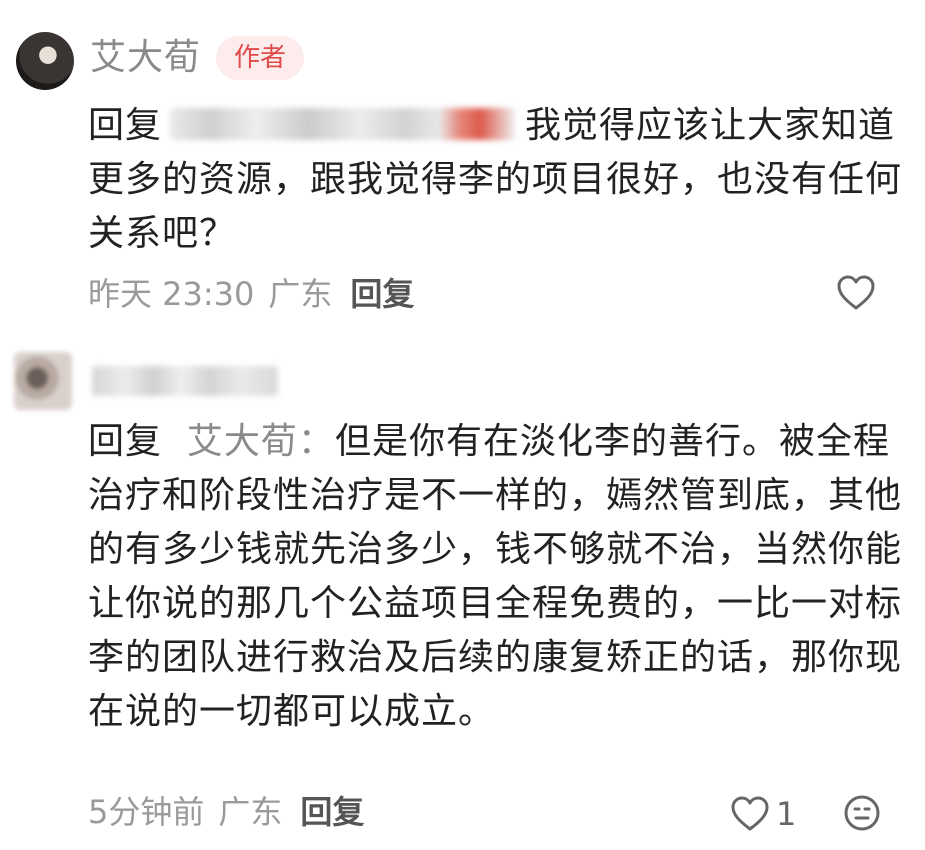 The width and height of the screenshot is (925, 850). I want to click on comment-meta: 昨天 23:30 广东 回复, so click(251, 294).